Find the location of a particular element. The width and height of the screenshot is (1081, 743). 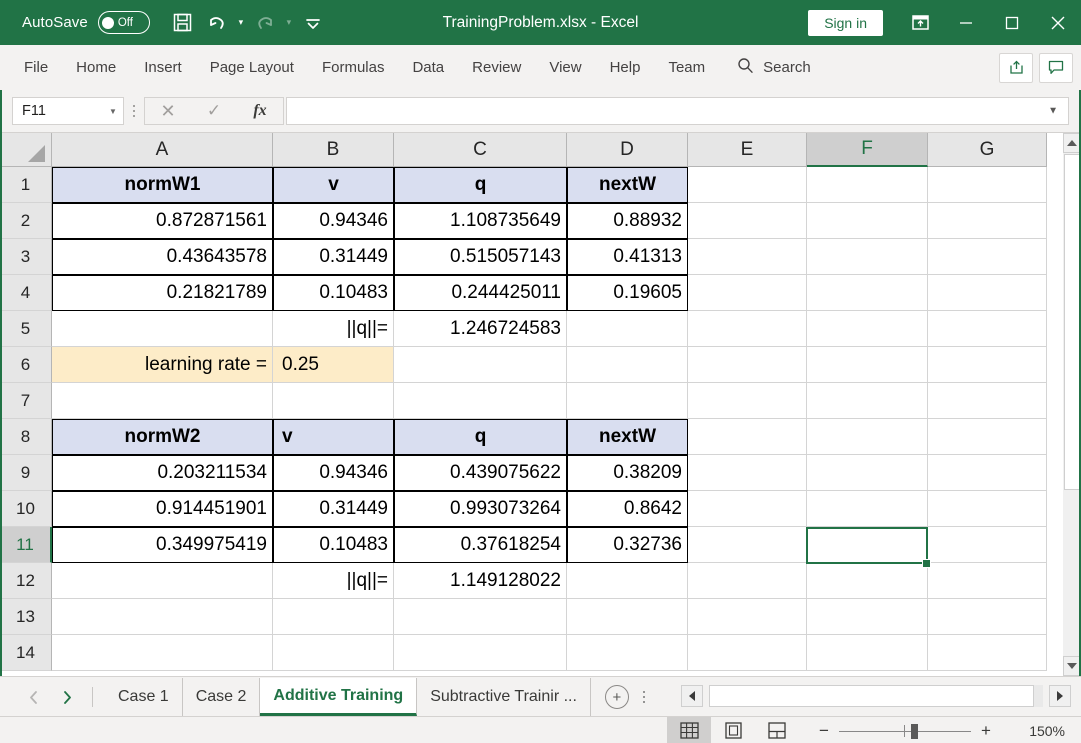

cell-F9 is located at coordinates (867, 473).